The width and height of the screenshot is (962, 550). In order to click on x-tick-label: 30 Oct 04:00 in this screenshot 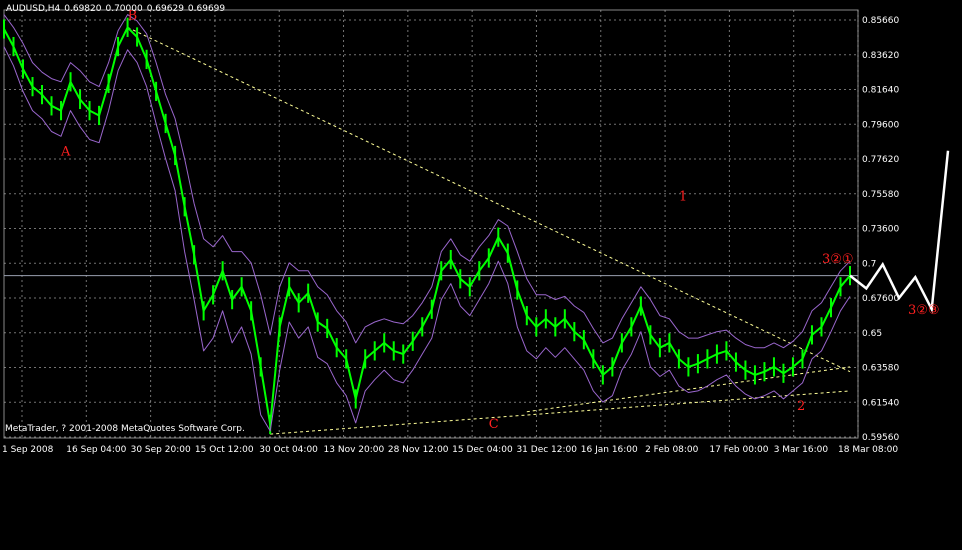, I will do `click(288, 450)`.